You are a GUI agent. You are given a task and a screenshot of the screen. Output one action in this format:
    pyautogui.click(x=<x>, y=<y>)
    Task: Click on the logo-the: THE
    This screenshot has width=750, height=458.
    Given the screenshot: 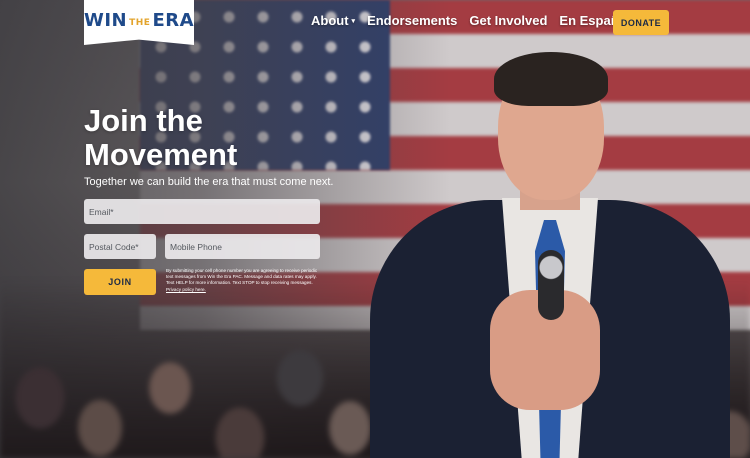 What is the action you would take?
    pyautogui.click(x=140, y=23)
    